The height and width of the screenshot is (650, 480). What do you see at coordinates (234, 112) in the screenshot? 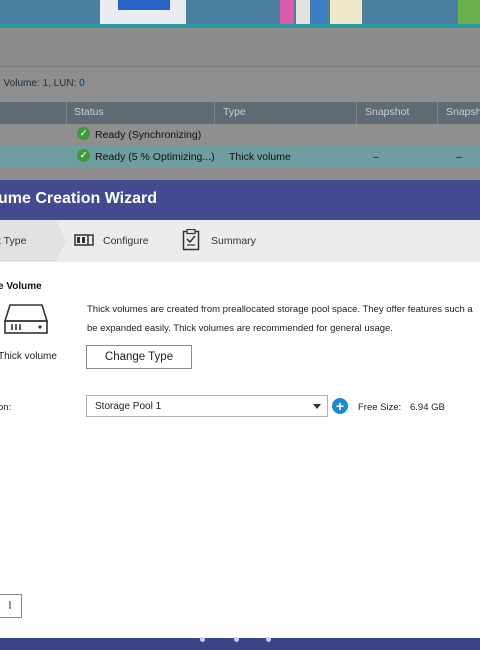
I see `column-header-type: Type` at bounding box center [234, 112].